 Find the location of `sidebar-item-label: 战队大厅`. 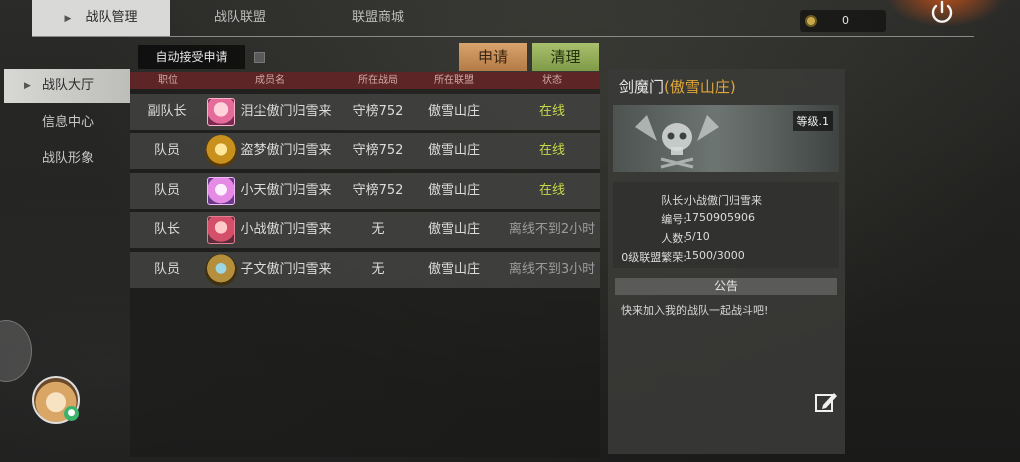

sidebar-item-label: 战队大厅 is located at coordinates (68, 85).